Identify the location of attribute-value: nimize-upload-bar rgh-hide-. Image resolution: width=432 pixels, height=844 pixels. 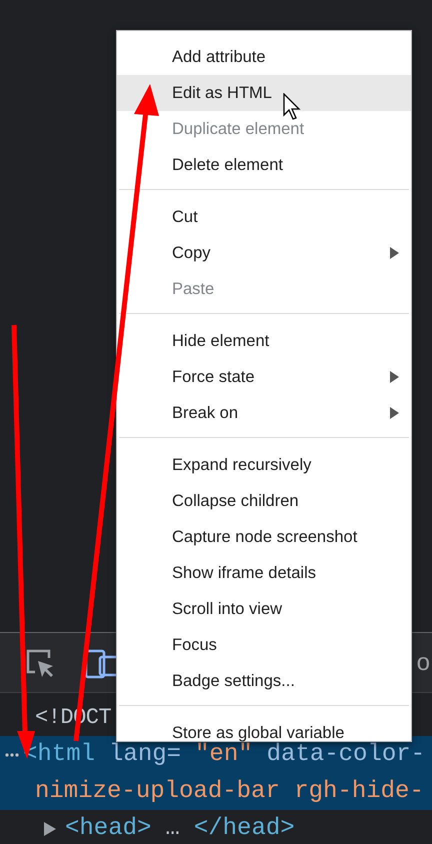
(229, 792).